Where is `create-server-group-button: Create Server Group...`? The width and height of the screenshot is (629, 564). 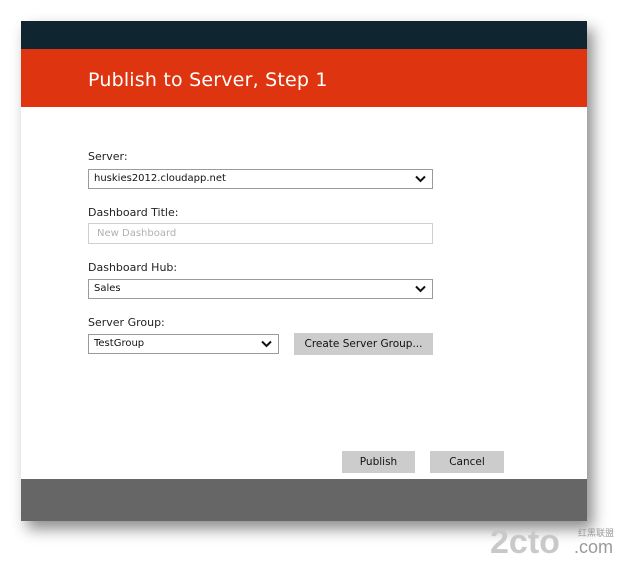 create-server-group-button: Create Server Group... is located at coordinates (363, 344).